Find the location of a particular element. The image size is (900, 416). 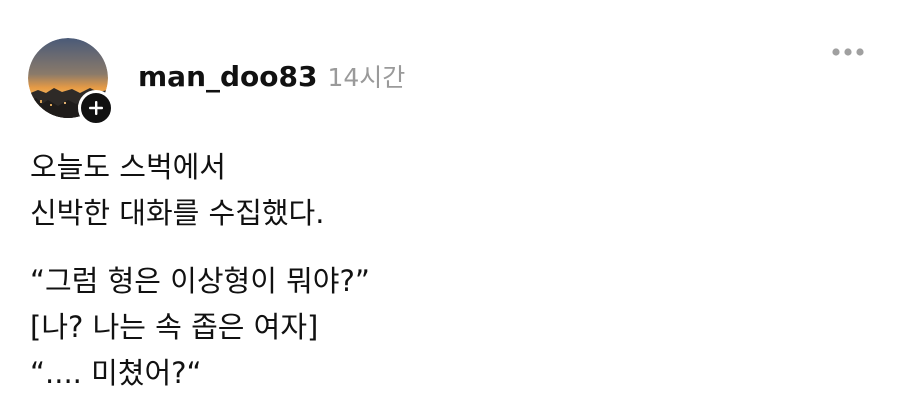

post-line: 신박한 대화를 수집했다. is located at coordinates (177, 213).